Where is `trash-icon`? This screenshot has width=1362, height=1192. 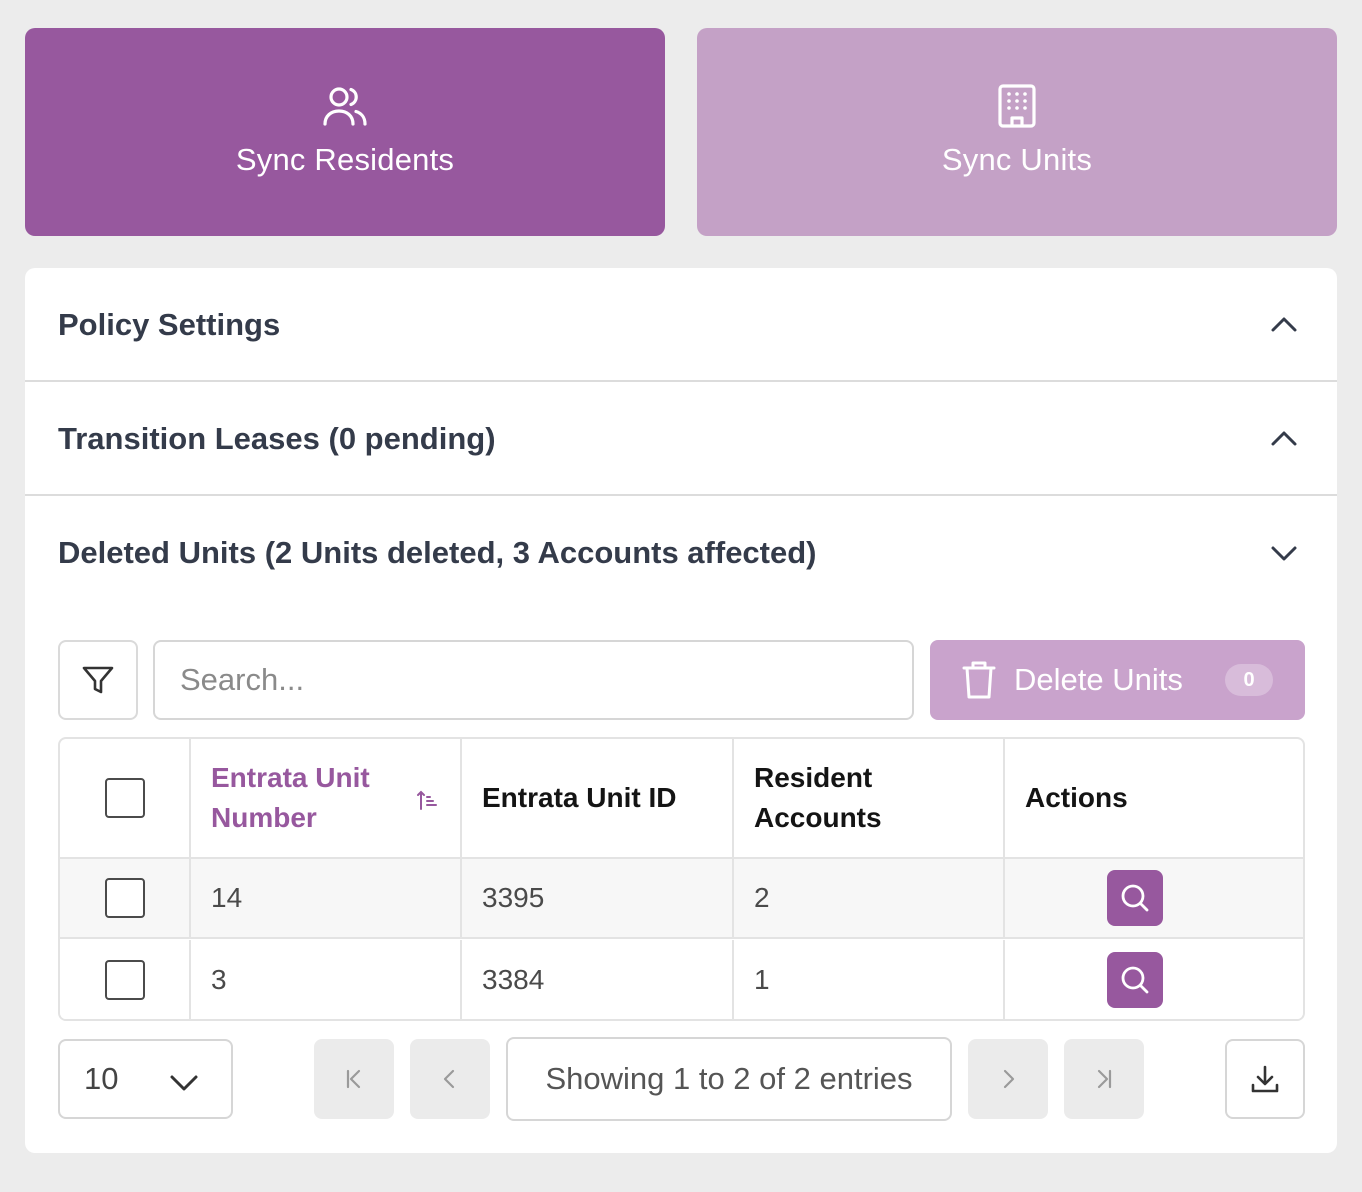
trash-icon is located at coordinates (979, 680).